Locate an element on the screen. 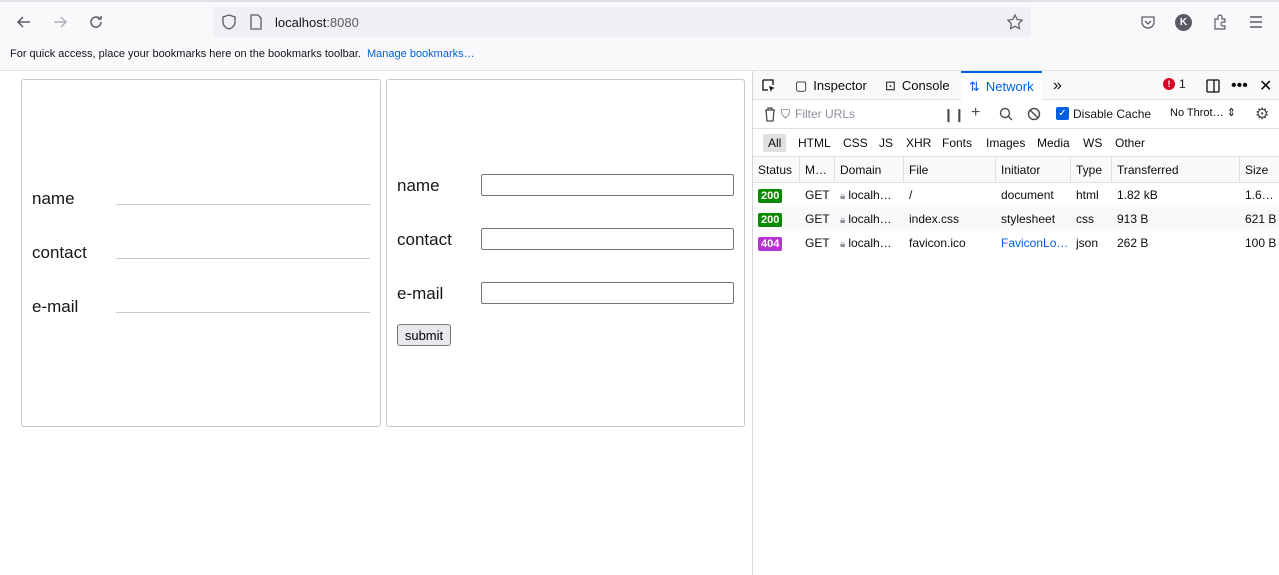  console-icon: ⊡ is located at coordinates (890, 85).